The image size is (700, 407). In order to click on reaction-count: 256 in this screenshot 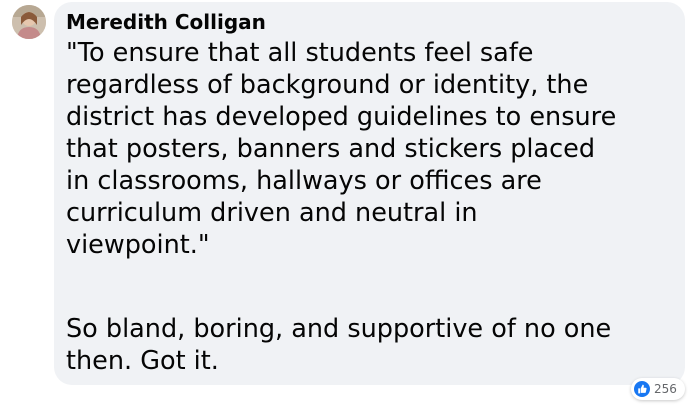, I will do `click(665, 389)`.